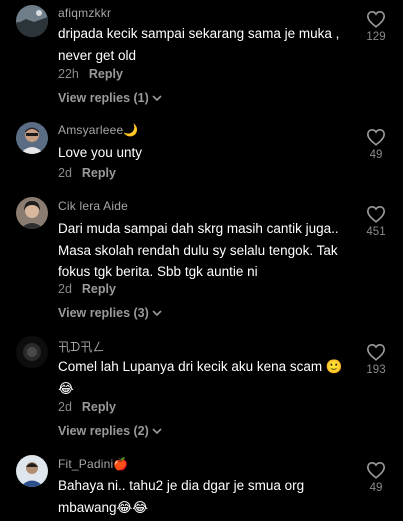  What do you see at coordinates (376, 232) in the screenshot?
I see `like-count: 451` at bounding box center [376, 232].